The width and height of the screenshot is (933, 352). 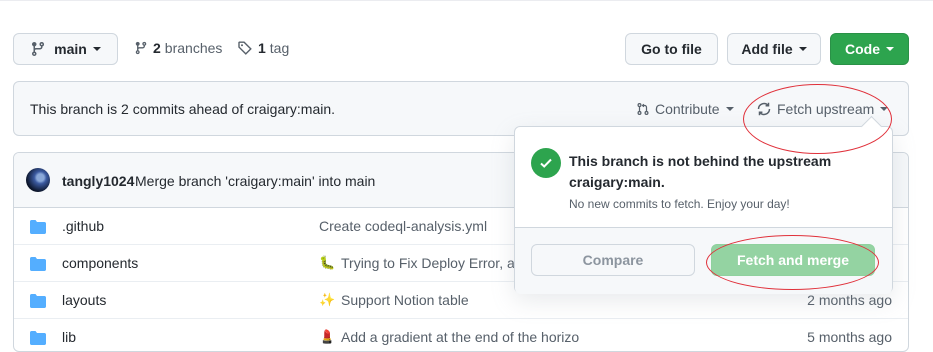 I want to click on compare-button: Compare, so click(x=613, y=260).